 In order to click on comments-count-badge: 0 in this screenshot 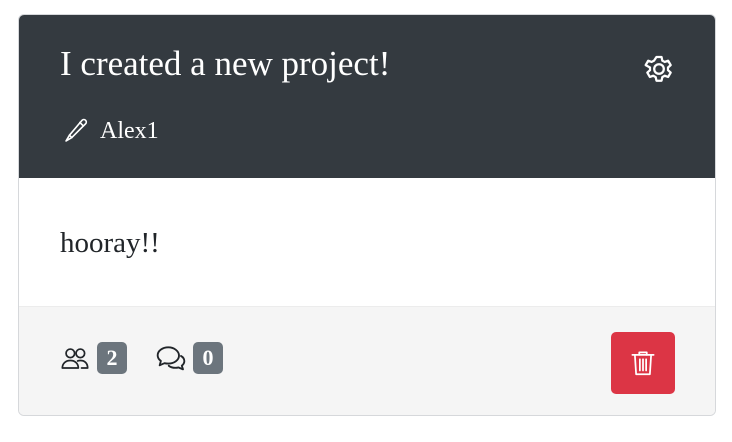, I will do `click(208, 358)`.